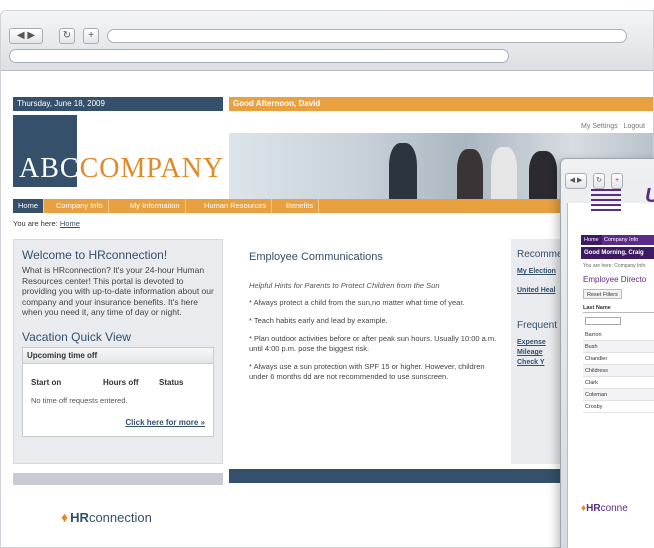 Image resolution: width=654 pixels, height=548 pixels. I want to click on breadcrumb: You are here: Home, so click(46, 223).